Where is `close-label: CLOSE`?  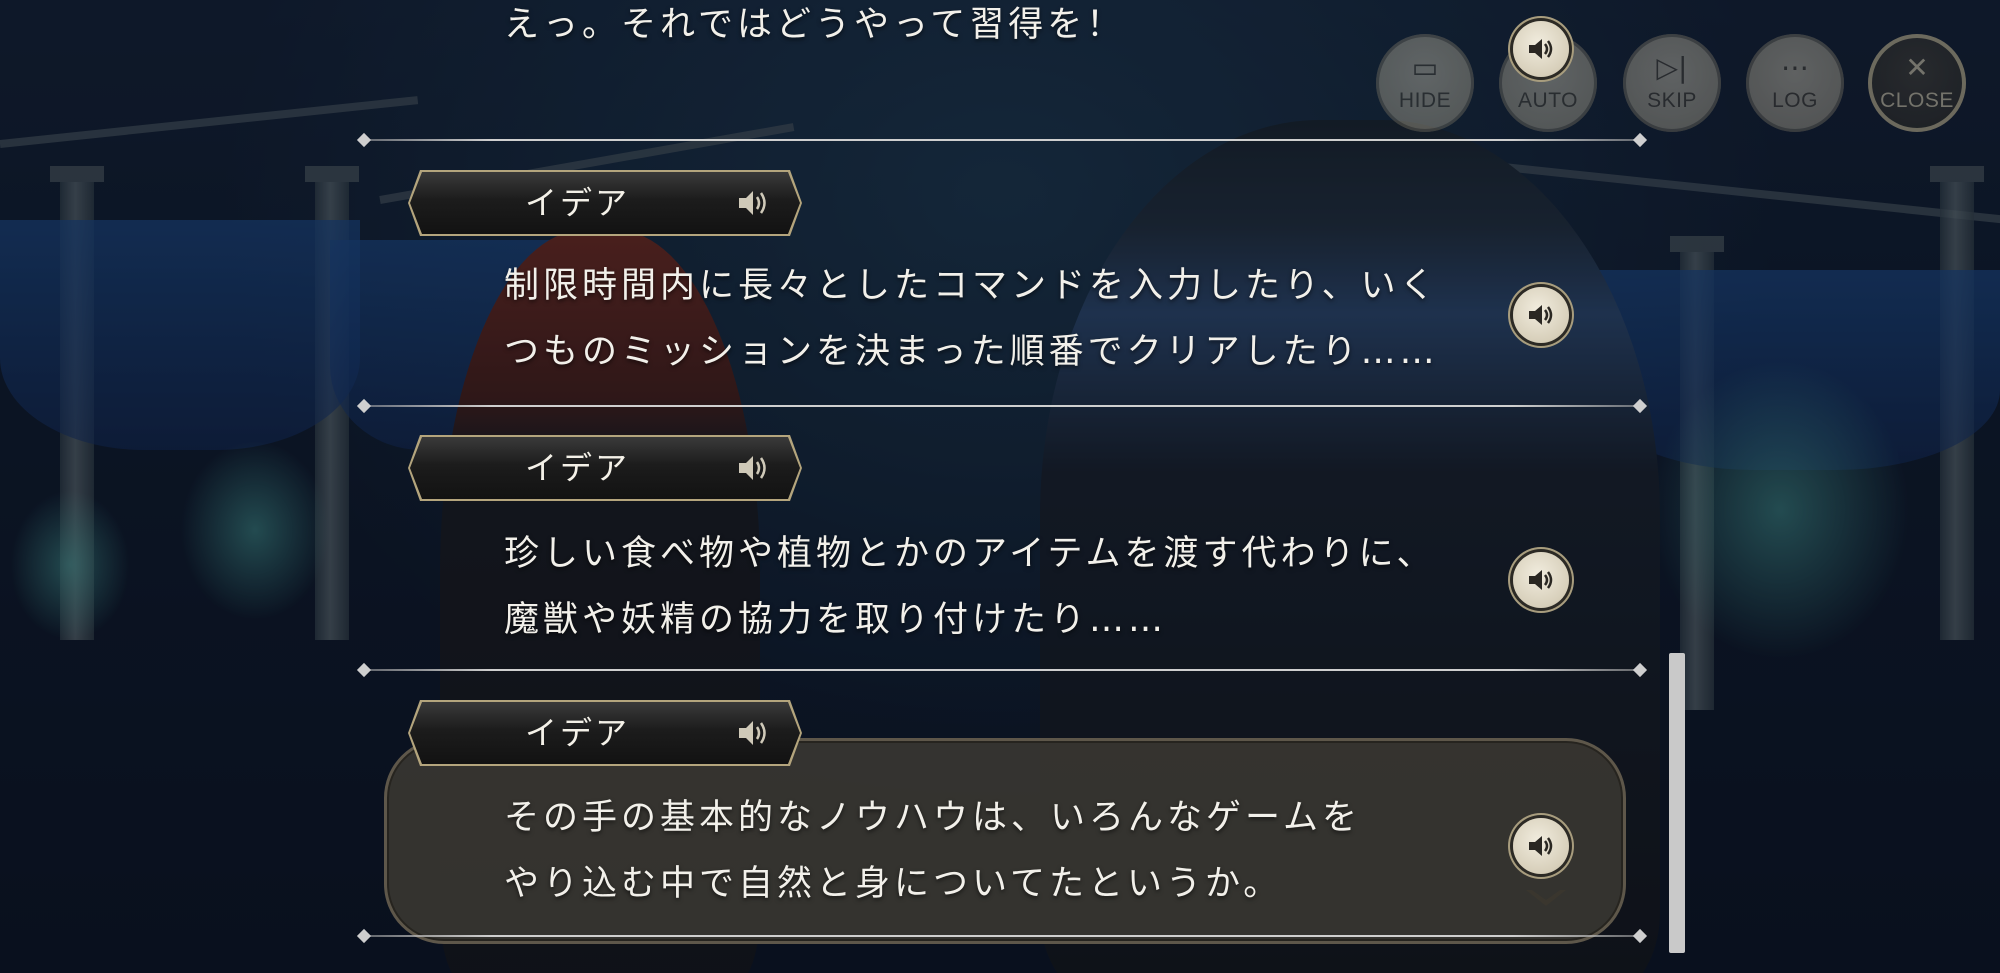
close-label: CLOSE is located at coordinates (1917, 100).